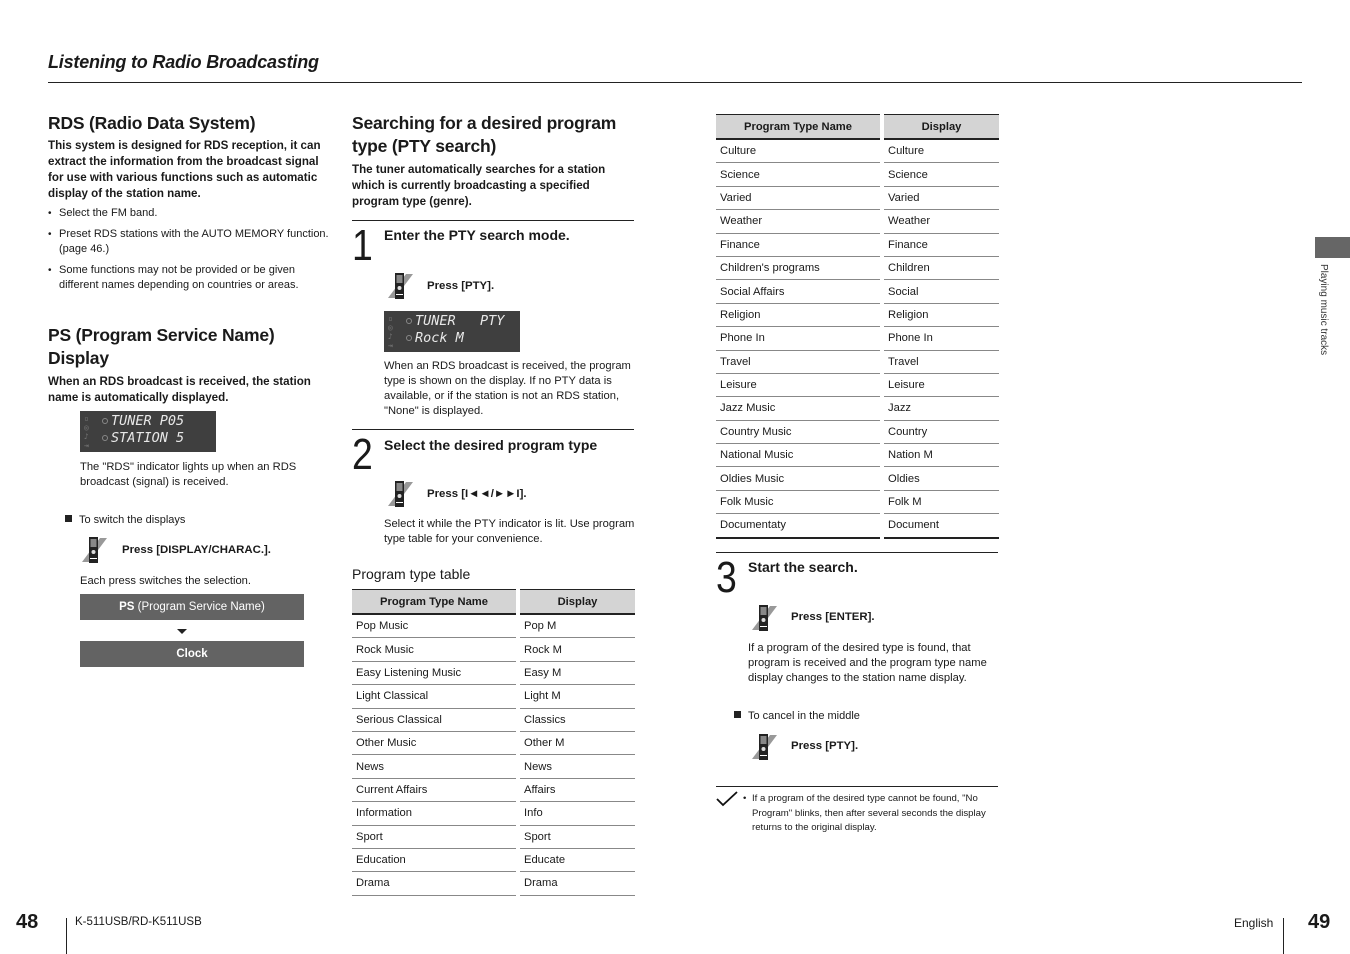 The width and height of the screenshot is (1350, 954). Describe the element at coordinates (798, 152) in the screenshot. I see `program-type-name-cell: Culture` at that location.